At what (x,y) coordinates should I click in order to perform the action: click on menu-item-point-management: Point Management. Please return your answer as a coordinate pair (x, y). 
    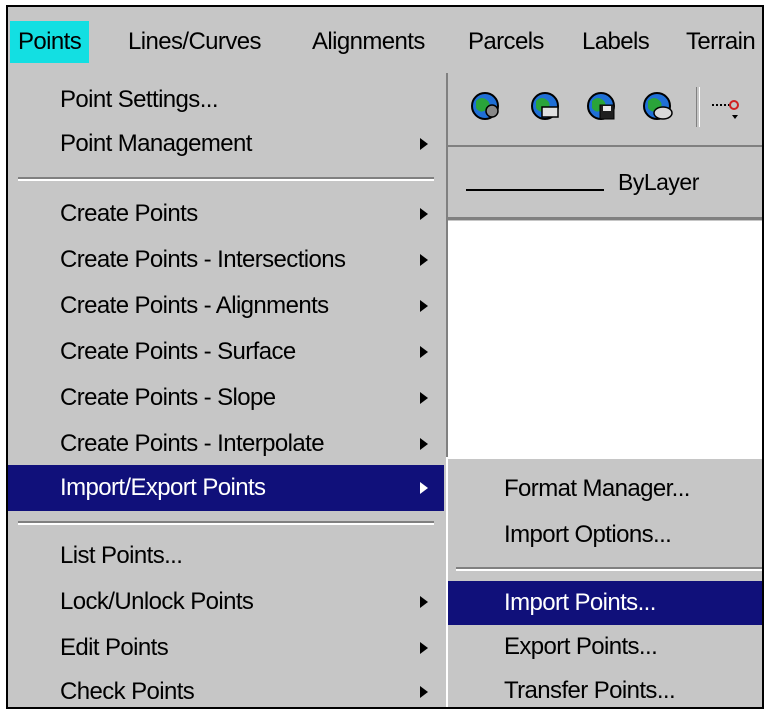
    Looking at the image, I should click on (226, 144).